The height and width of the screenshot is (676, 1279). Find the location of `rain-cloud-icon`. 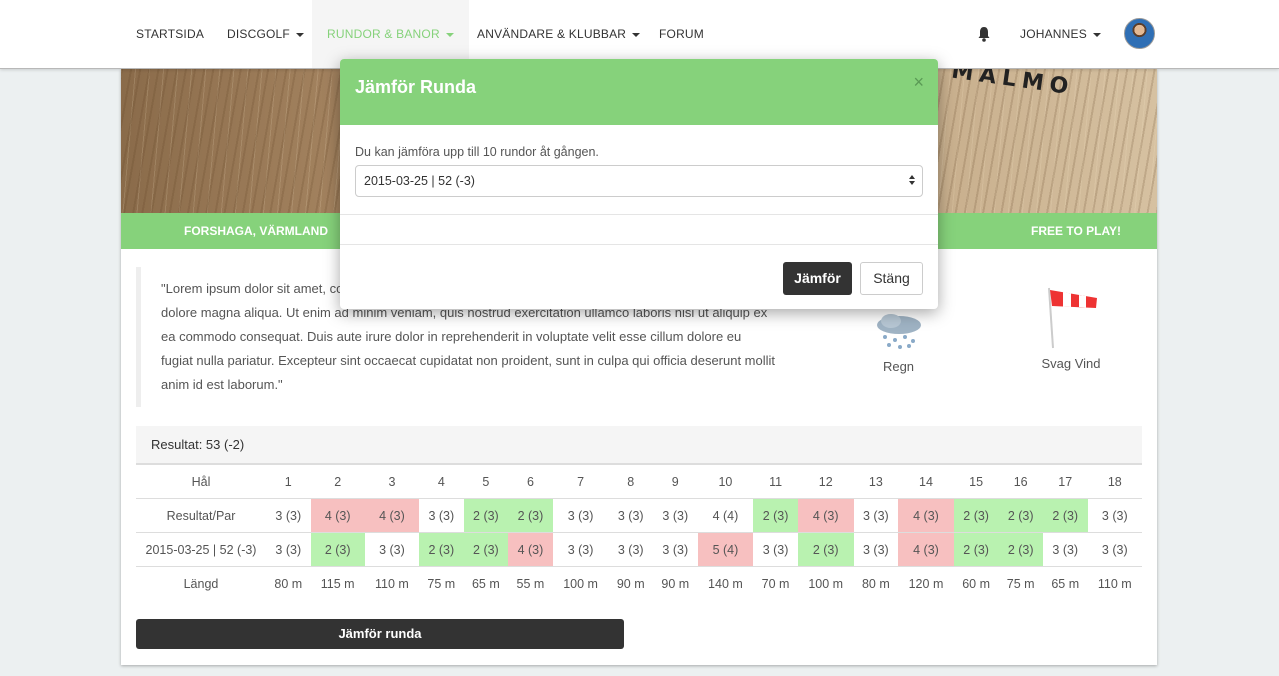

rain-cloud-icon is located at coordinates (898, 331).